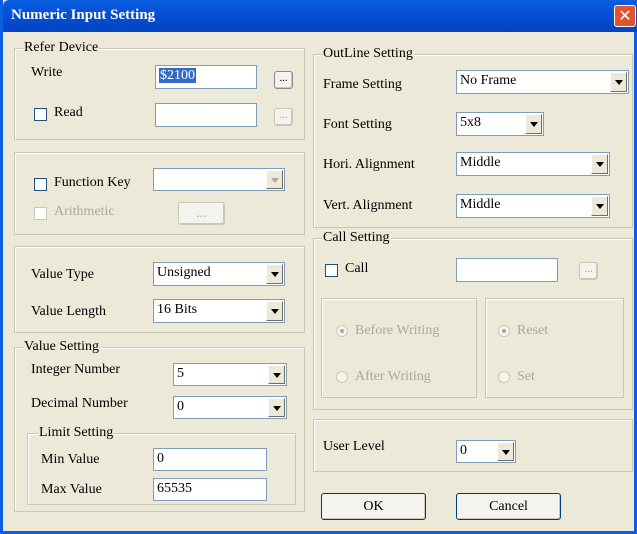  What do you see at coordinates (331, 270) in the screenshot?
I see `call-checkbox` at bounding box center [331, 270].